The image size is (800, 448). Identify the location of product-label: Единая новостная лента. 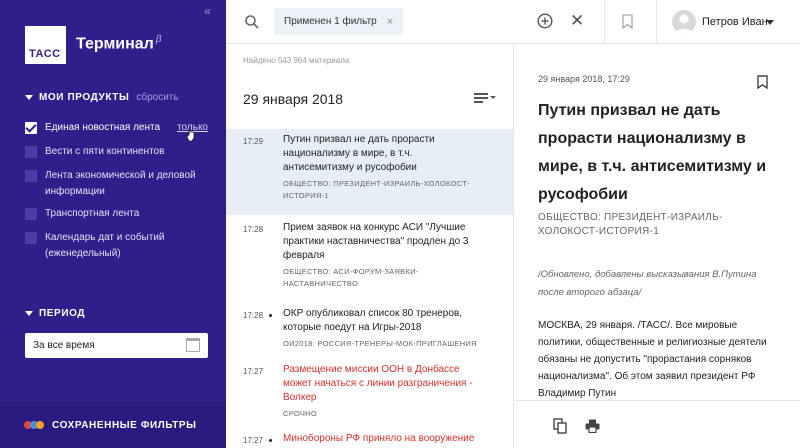
(103, 127).